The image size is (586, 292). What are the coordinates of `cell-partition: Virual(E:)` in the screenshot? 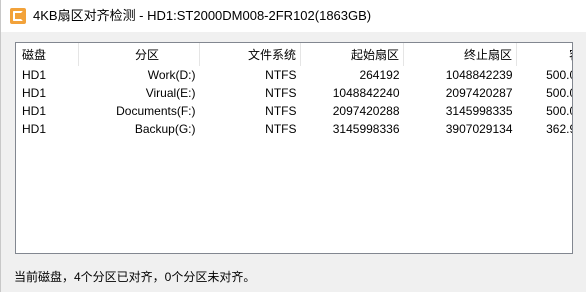 It's located at (170, 93).